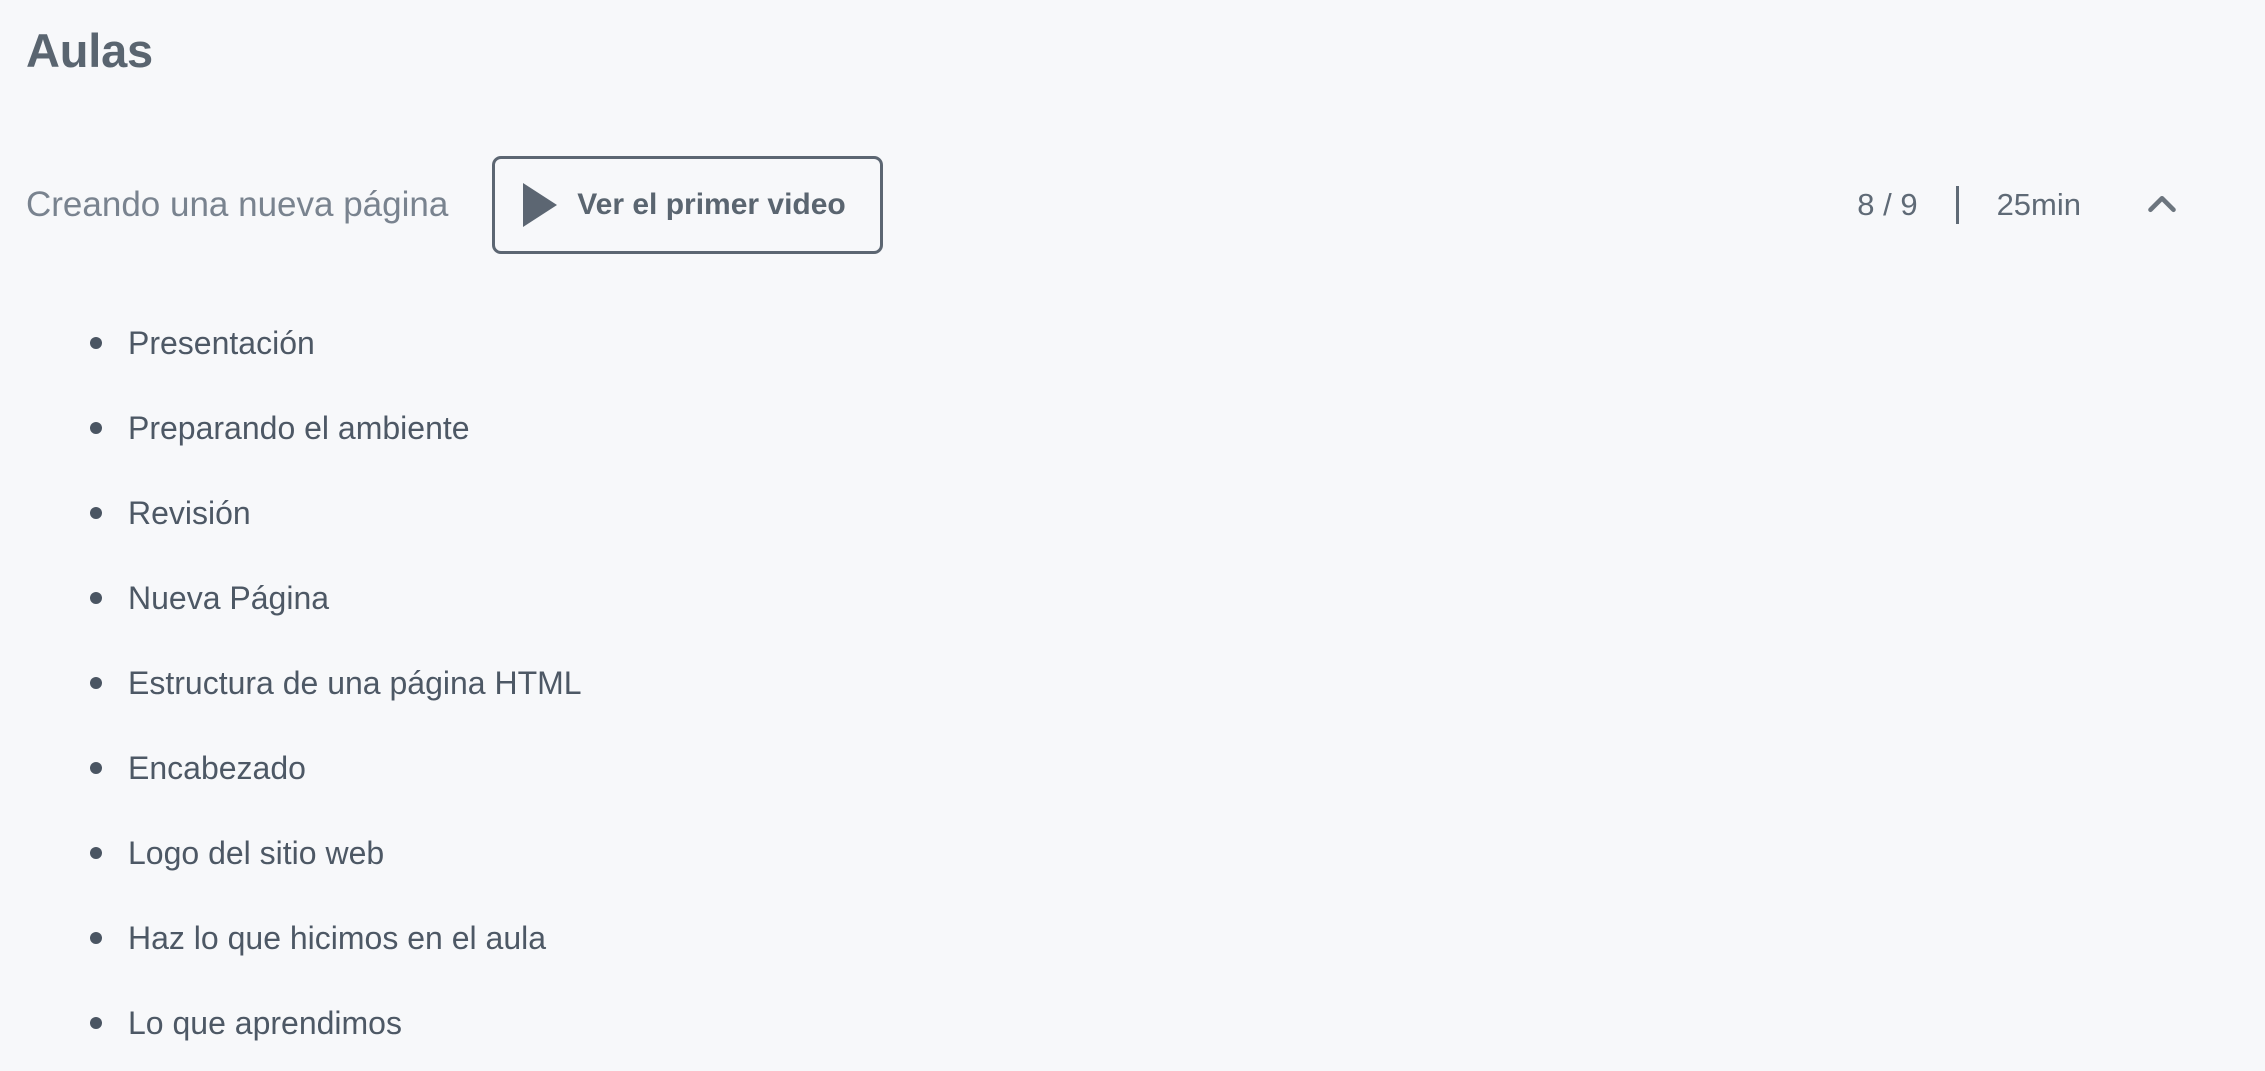 Image resolution: width=2265 pixels, height=1071 pixels. I want to click on list-item: Presentación, so click(700, 342).